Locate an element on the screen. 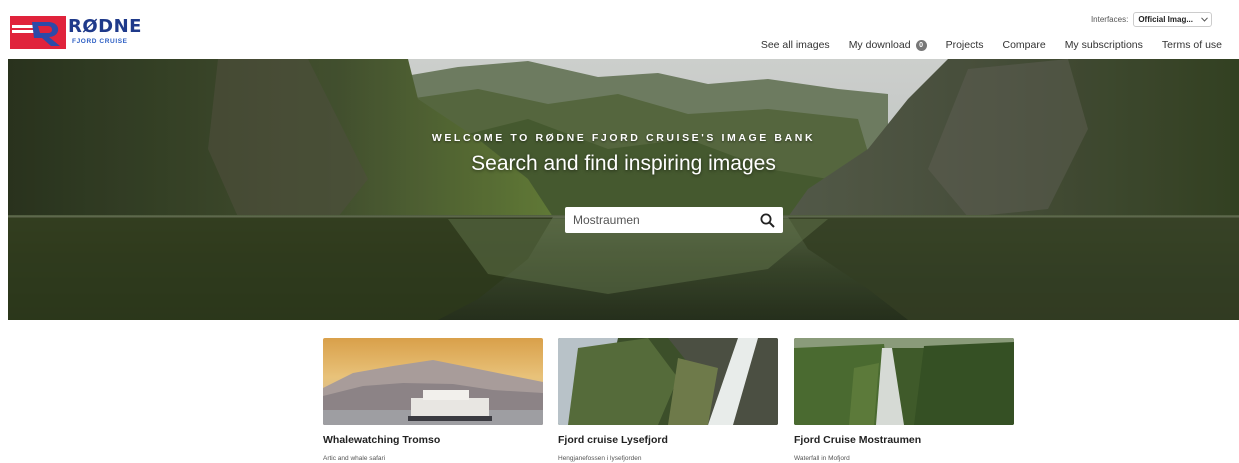 Image resolution: width=1239 pixels, height=463 pixels. nav-label: My subscriptions is located at coordinates (1103, 45).